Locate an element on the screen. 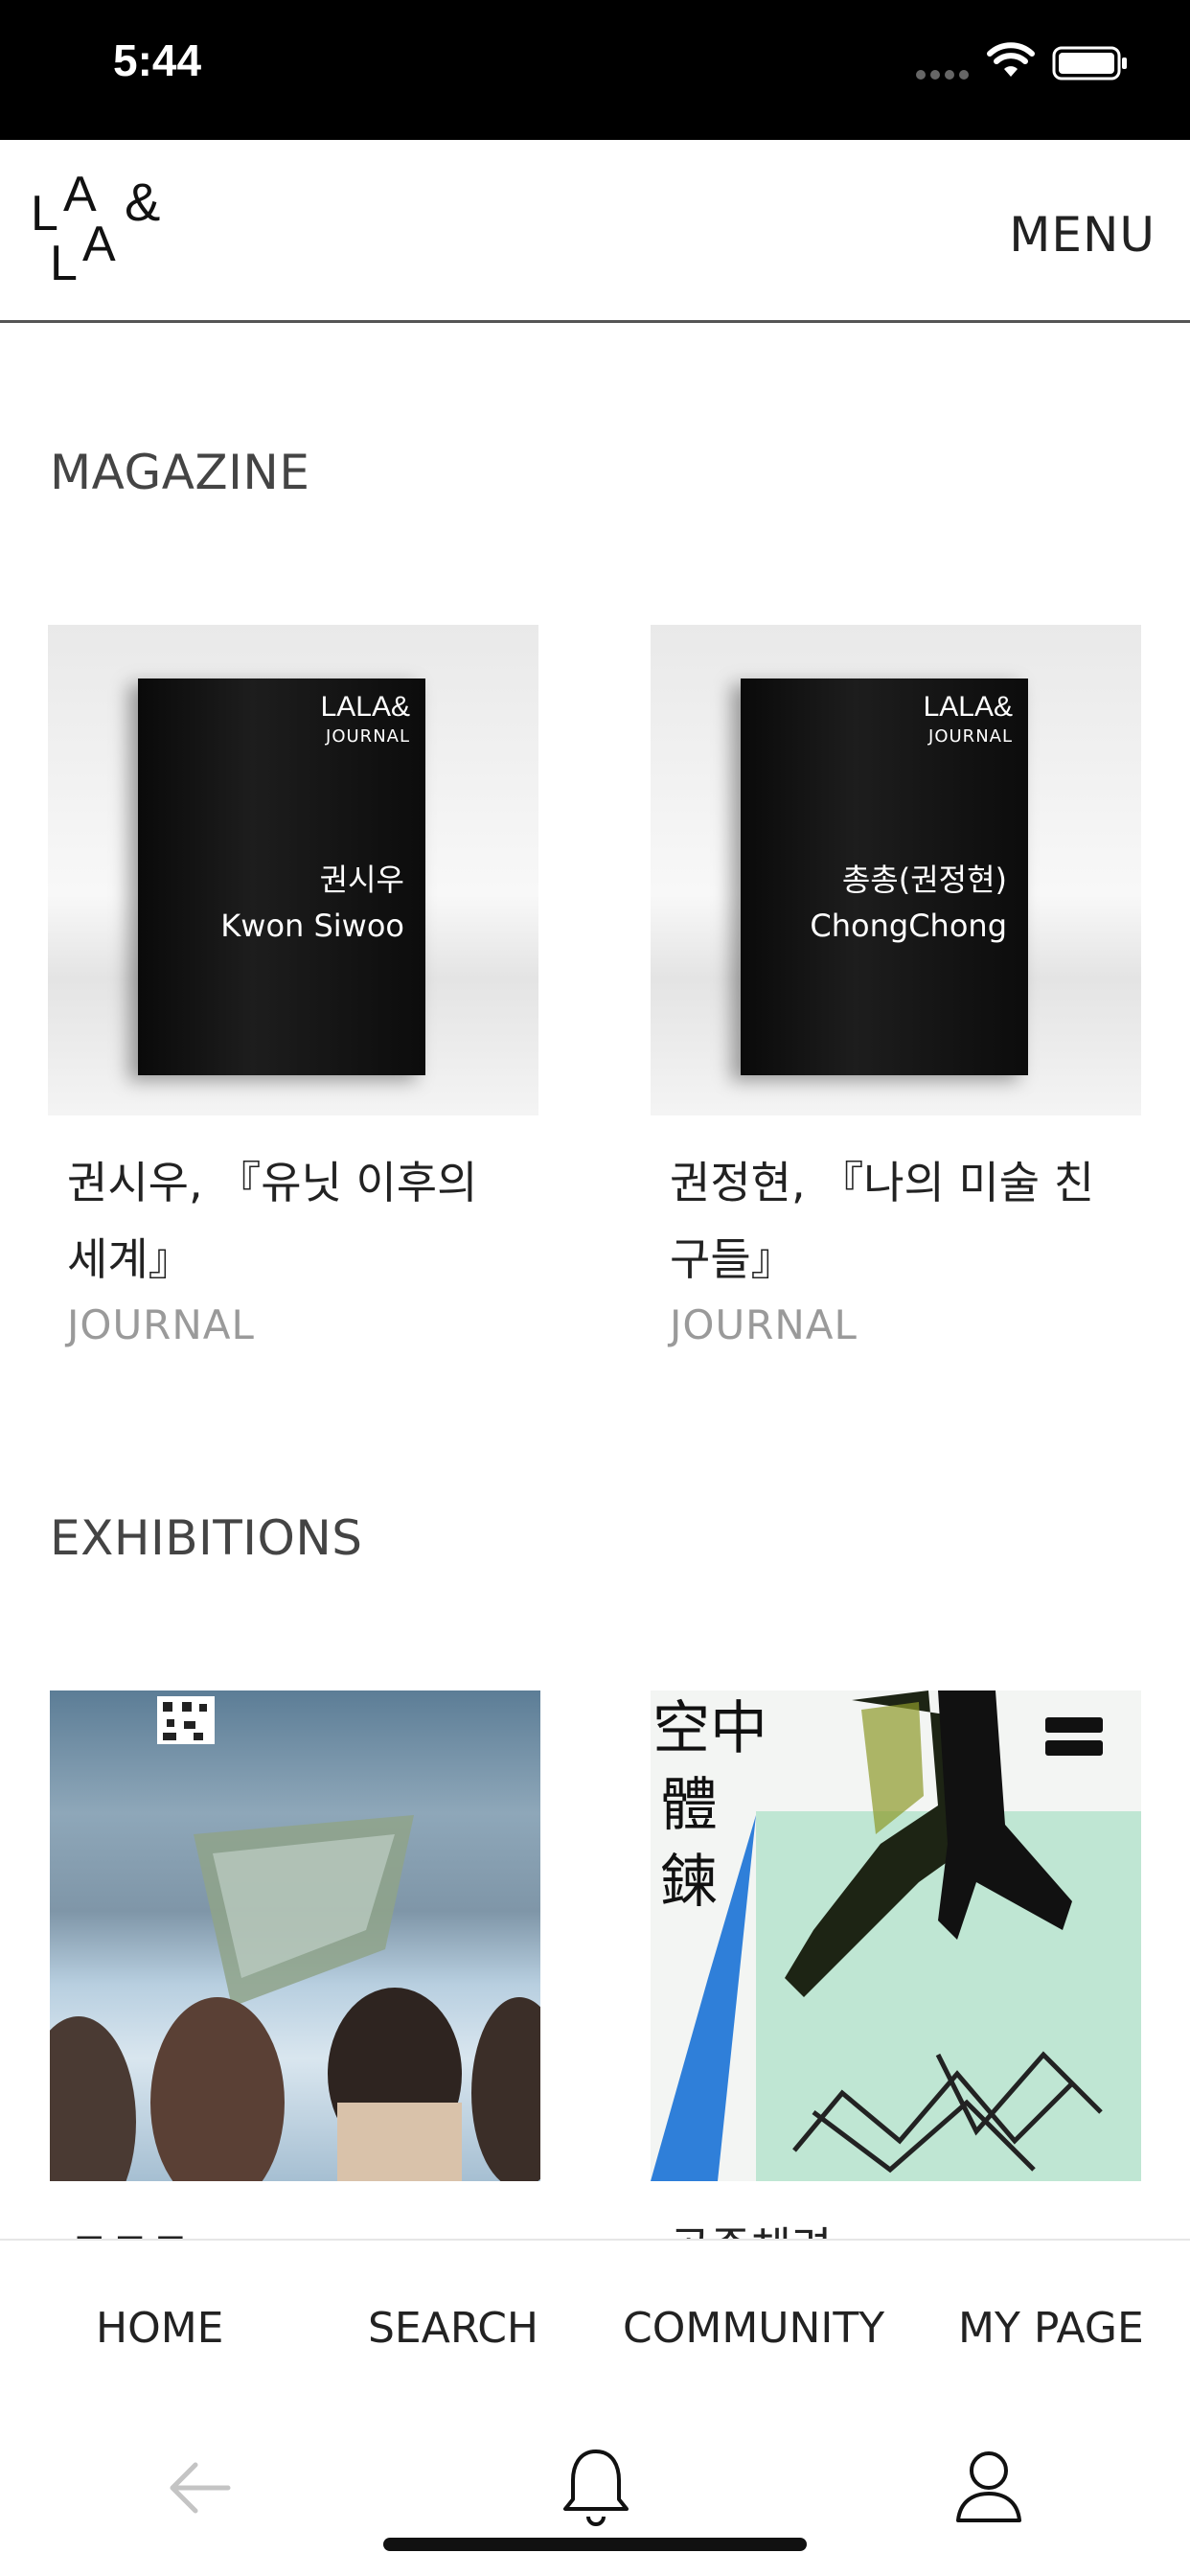 The image size is (1190, 2576). exhibition-card: ㄷㄷㄷ is located at coordinates (295, 1989).